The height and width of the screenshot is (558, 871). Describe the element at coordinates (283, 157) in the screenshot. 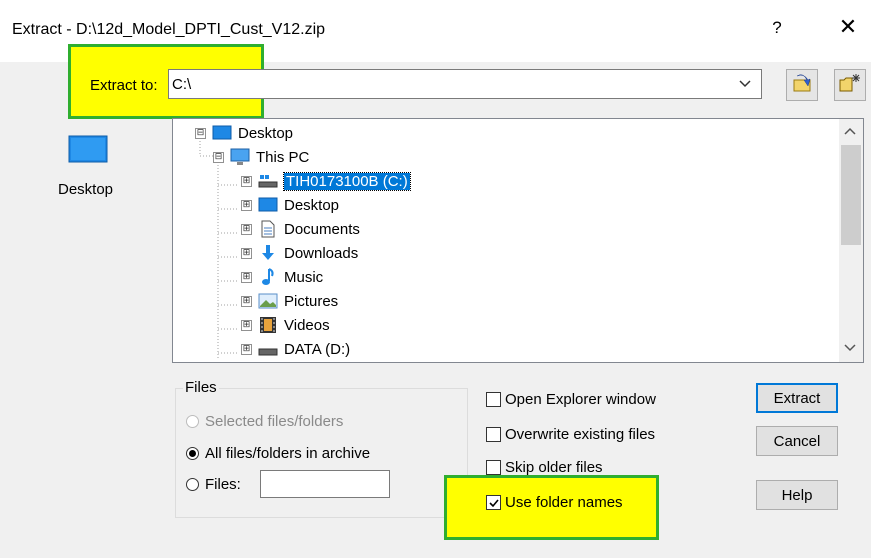

I see `tree-item-label: This PC` at that location.